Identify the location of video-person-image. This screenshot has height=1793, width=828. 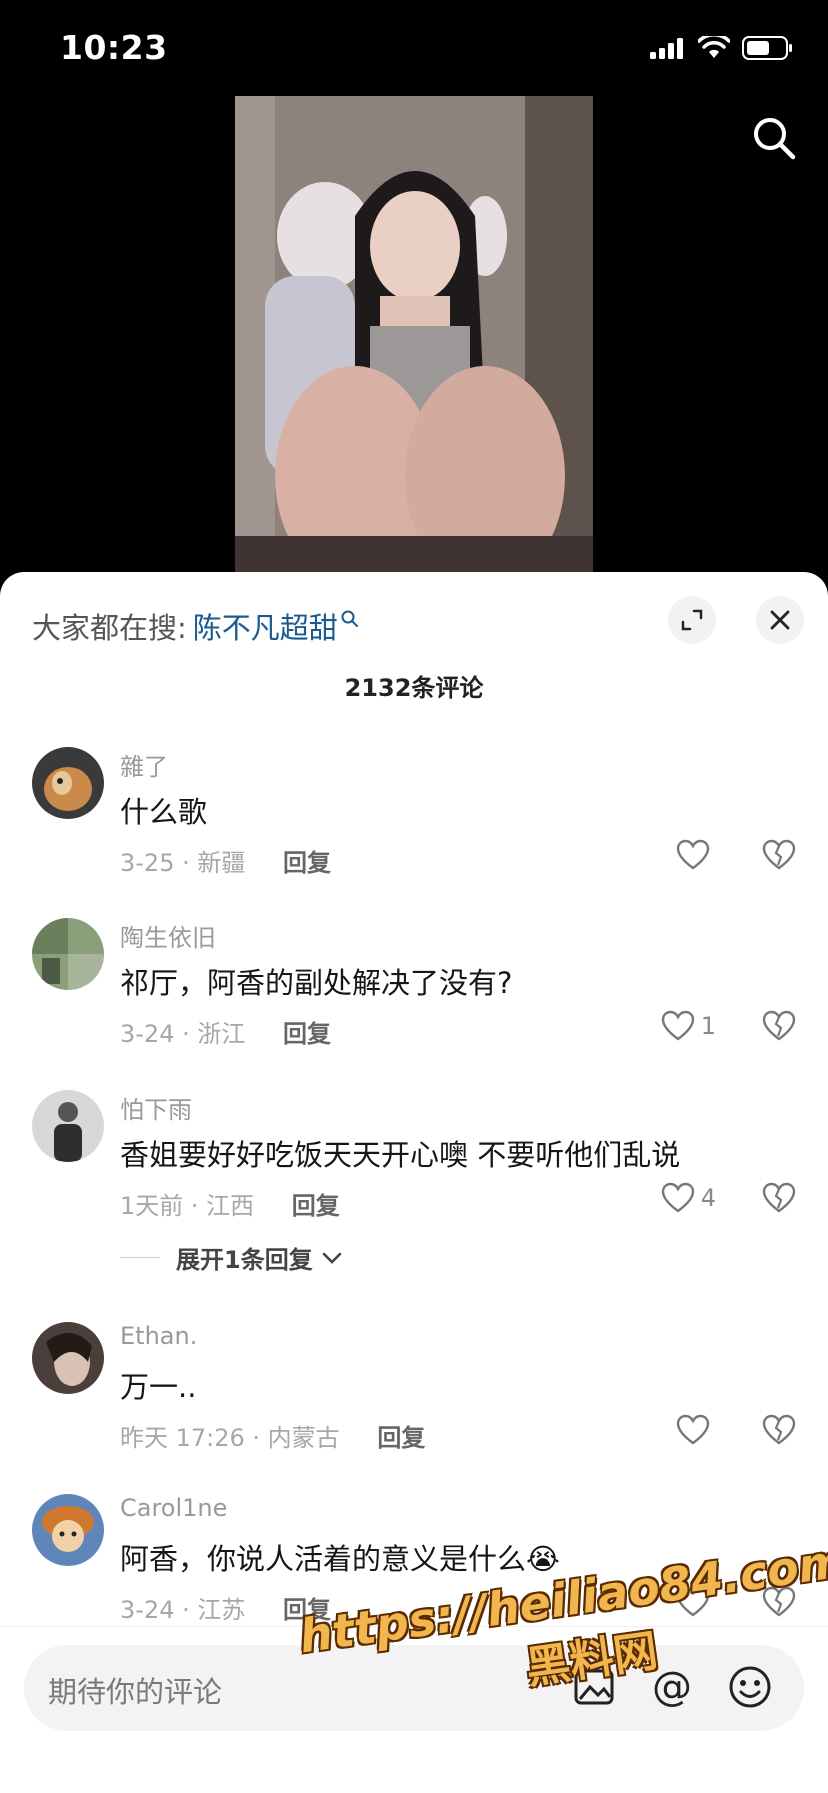
(414, 336).